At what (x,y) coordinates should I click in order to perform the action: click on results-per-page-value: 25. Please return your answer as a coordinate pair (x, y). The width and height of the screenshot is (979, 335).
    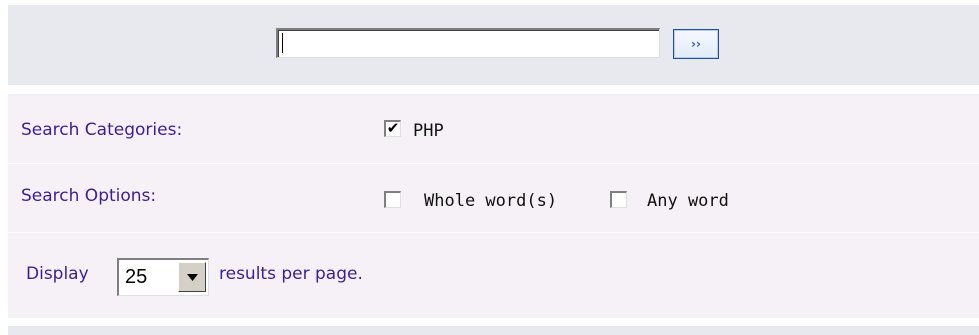
    Looking at the image, I should click on (136, 277).